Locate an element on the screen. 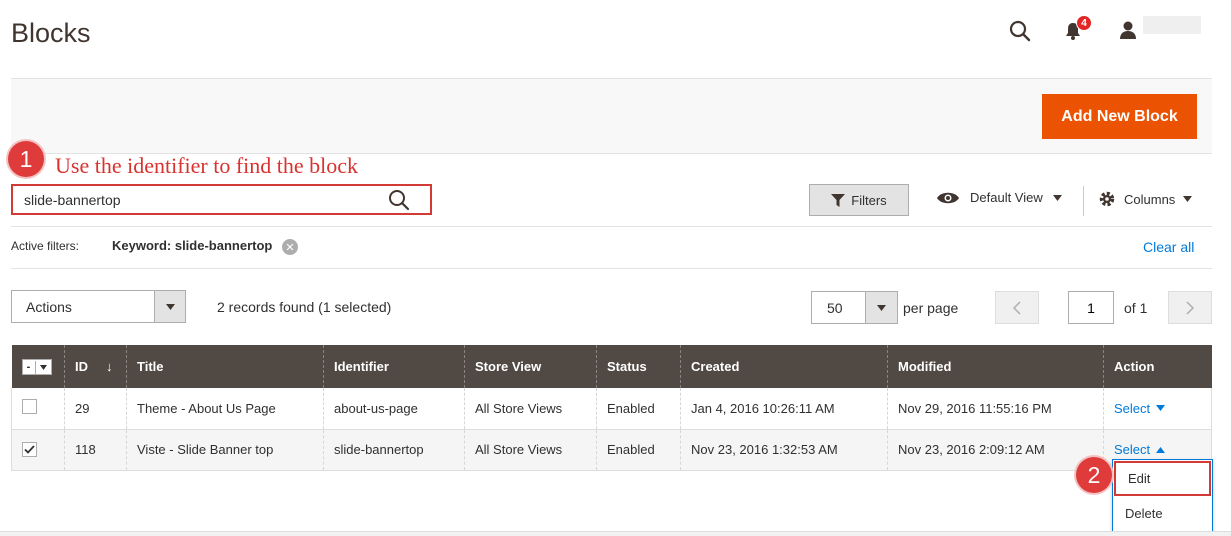 The width and height of the screenshot is (1231, 536). row-action-menu: Edit Delete is located at coordinates (1162, 495).